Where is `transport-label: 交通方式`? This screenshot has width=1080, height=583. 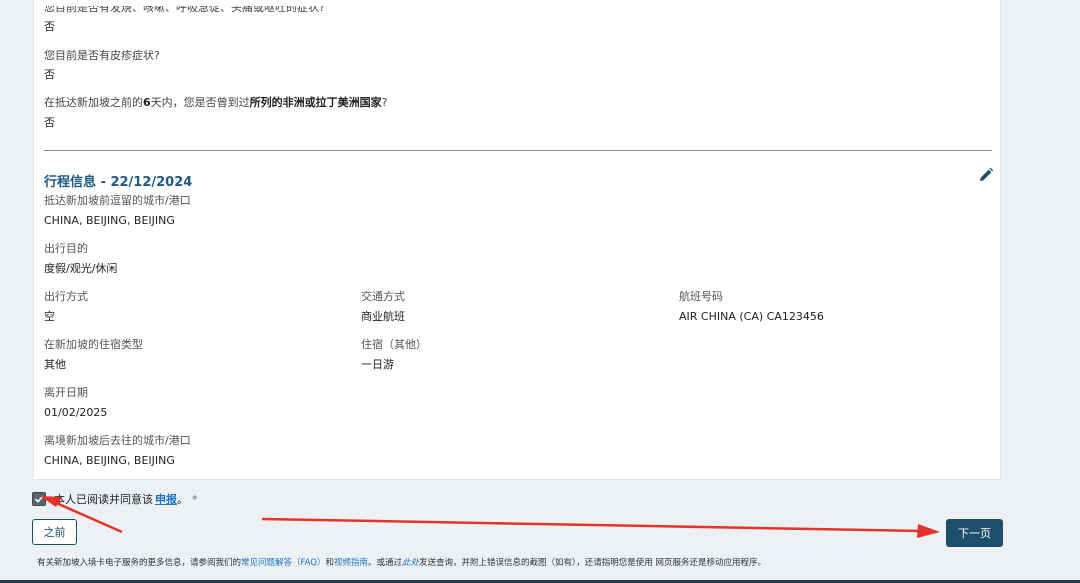
transport-label: 交通方式 is located at coordinates (383, 296).